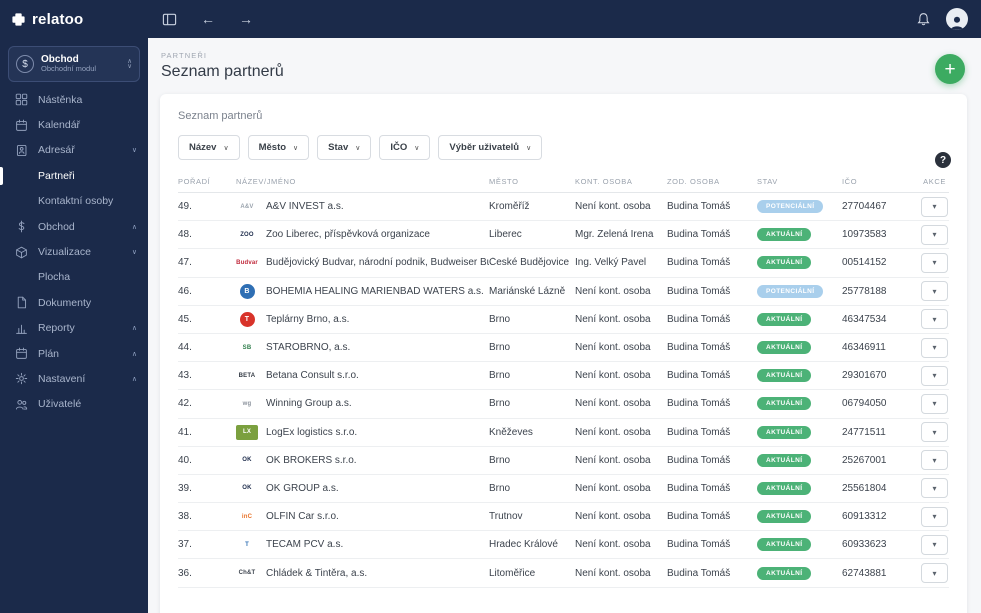 The image size is (981, 613). What do you see at coordinates (505, 235) in the screenshot?
I see `cell-city: Liberec` at bounding box center [505, 235].